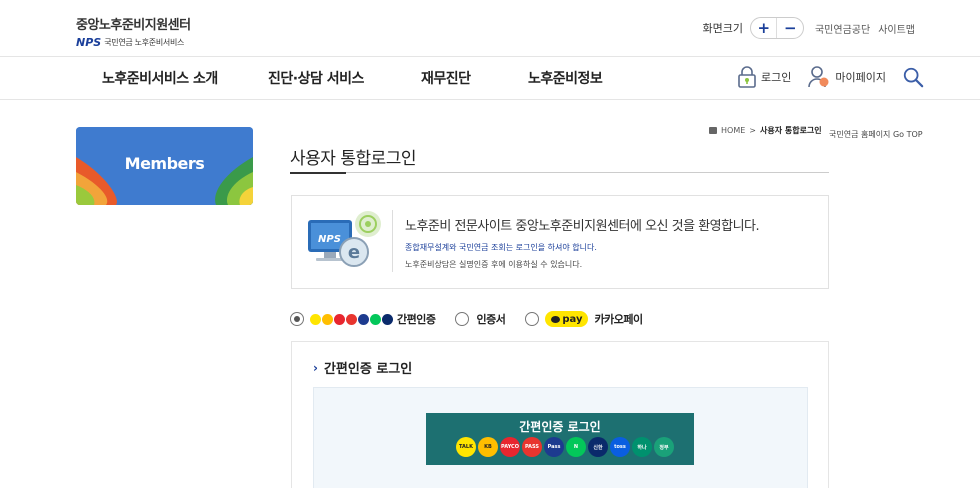  What do you see at coordinates (488, 447) in the screenshot?
I see `kb-icon: KB` at bounding box center [488, 447].